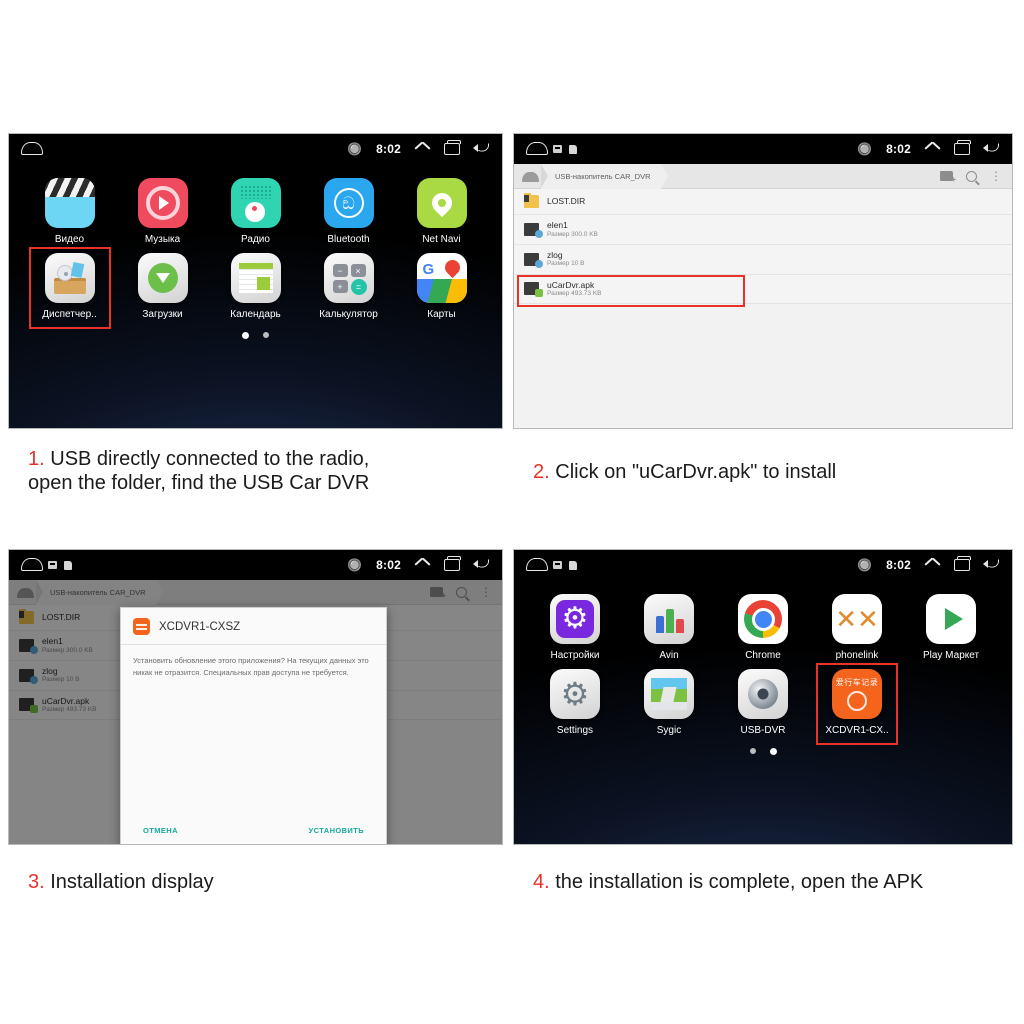 Image resolution: width=1024 pixels, height=1024 pixels. I want to click on install-button: УСТАНОВИТЬ, so click(336, 830).